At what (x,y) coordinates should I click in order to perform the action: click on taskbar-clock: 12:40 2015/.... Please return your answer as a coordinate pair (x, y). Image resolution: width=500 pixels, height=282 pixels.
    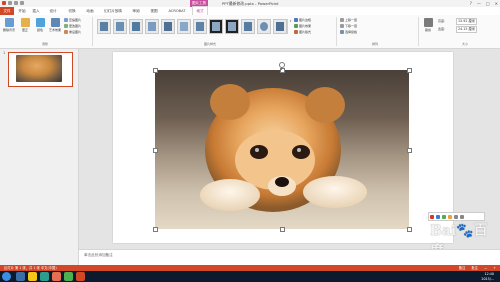
    Looking at the image, I should click on (487, 276).